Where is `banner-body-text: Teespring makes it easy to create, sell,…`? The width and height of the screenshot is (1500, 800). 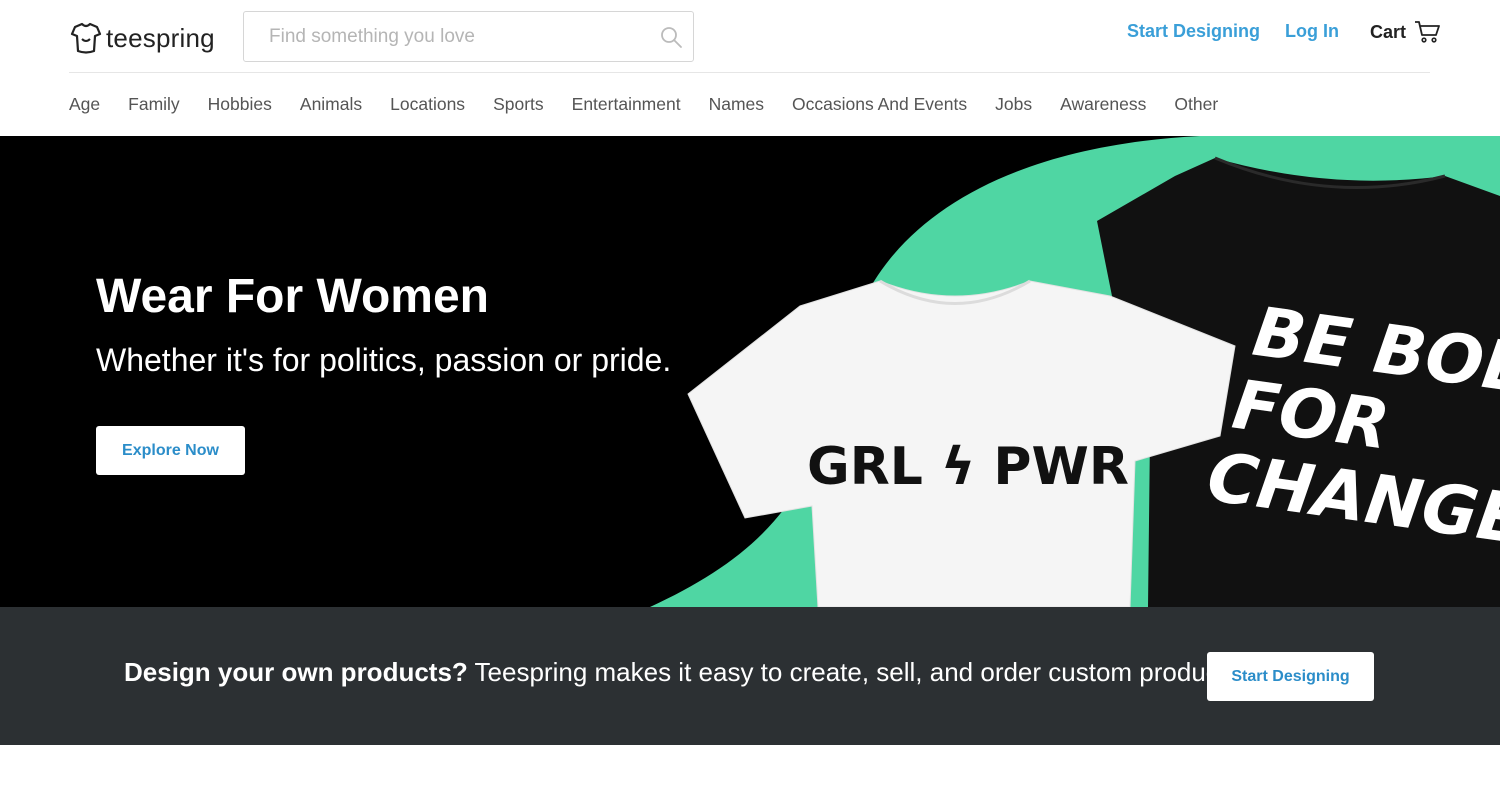
banner-body-text: Teespring makes it easy to create, sell,… is located at coordinates (857, 672).